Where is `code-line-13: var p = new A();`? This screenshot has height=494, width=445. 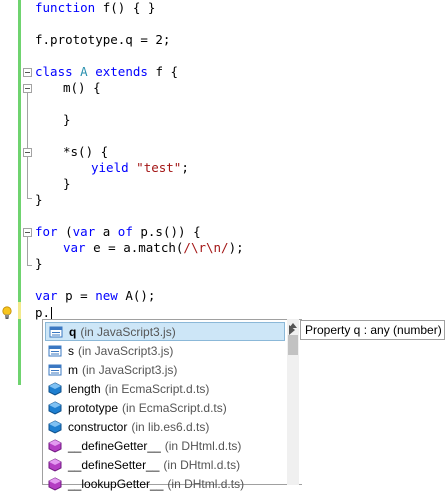
code-line-13: var p = new A(); is located at coordinates (95, 296).